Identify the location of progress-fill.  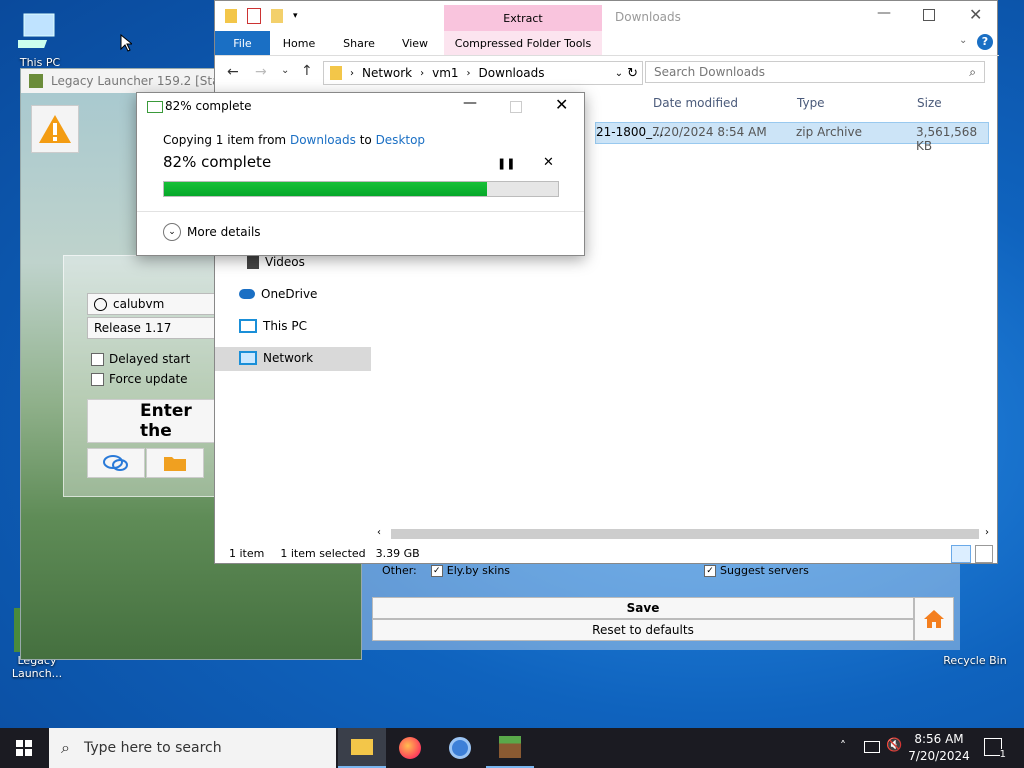
(326, 189).